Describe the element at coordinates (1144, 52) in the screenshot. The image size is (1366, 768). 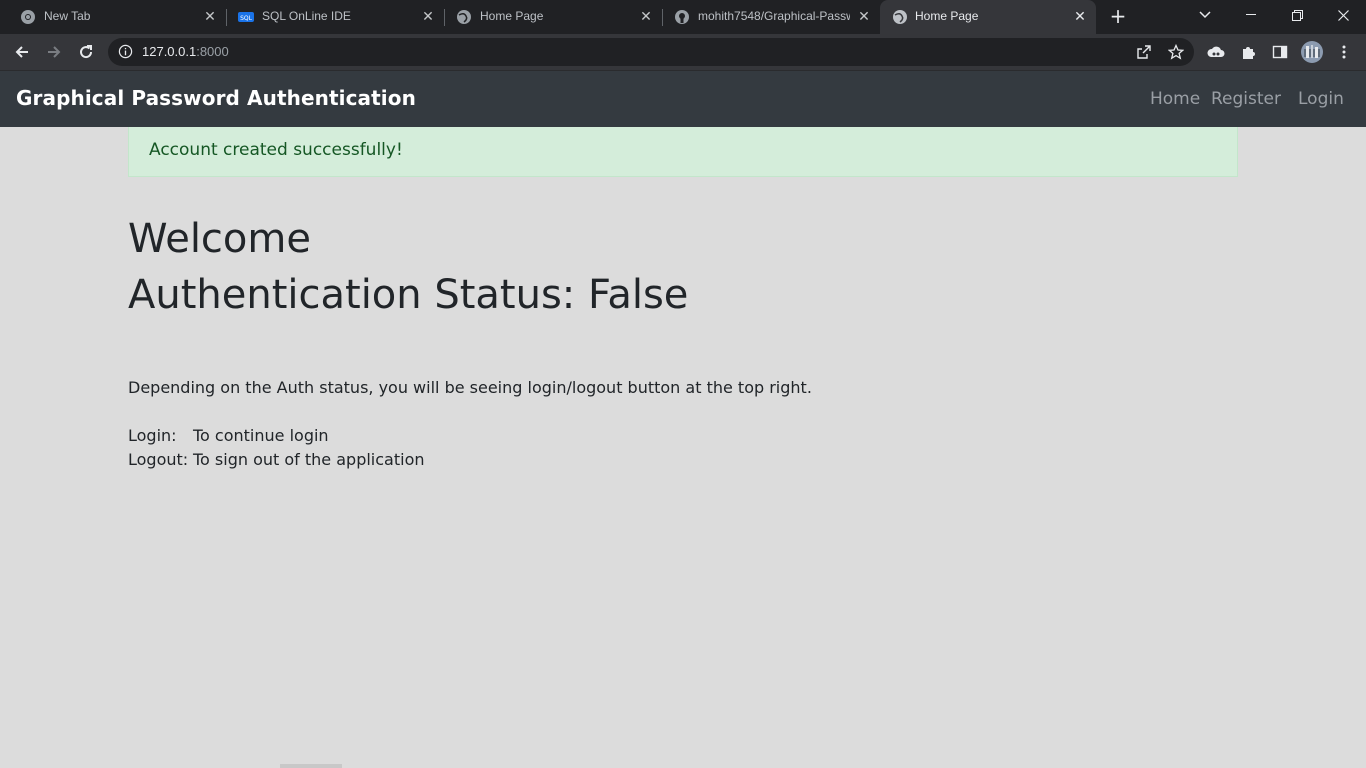
I see `share-icon` at that location.